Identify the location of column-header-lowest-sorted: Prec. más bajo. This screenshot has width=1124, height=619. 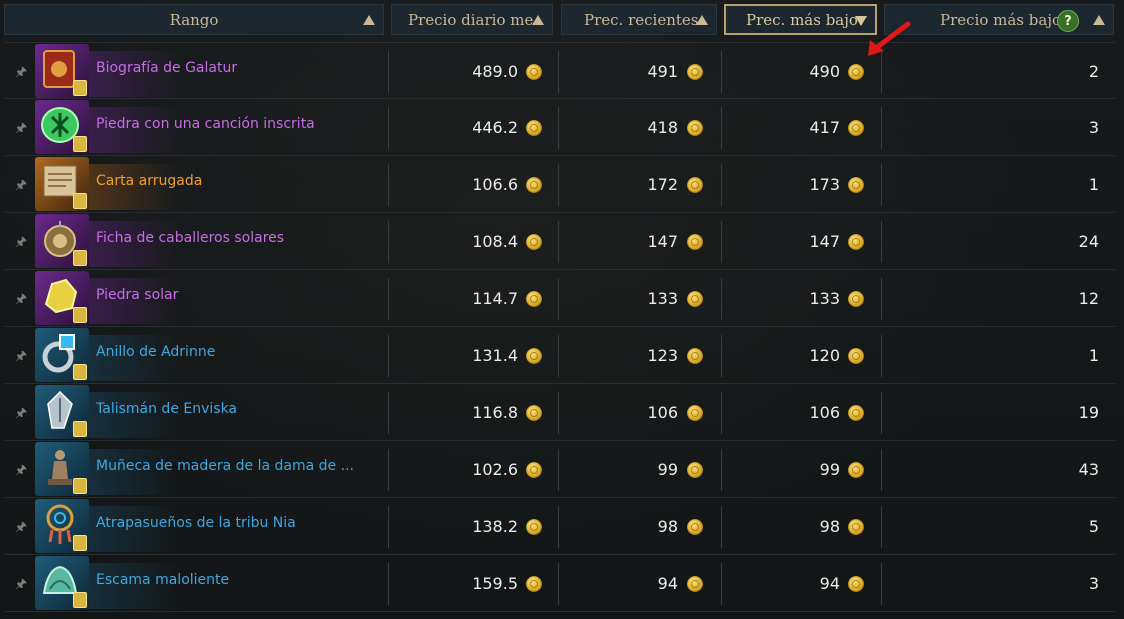
(800, 19).